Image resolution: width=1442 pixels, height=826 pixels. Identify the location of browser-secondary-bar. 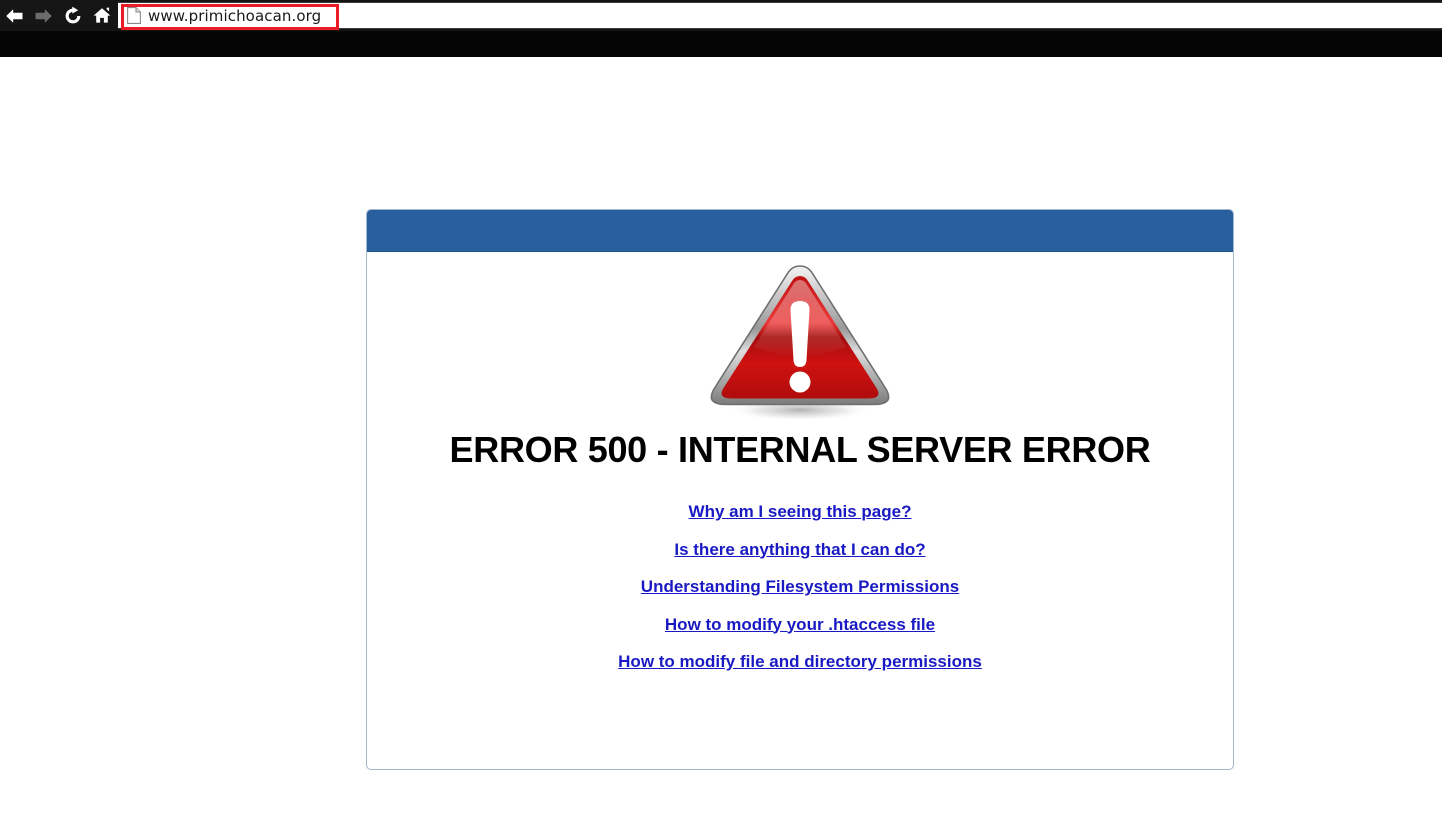
(721, 44).